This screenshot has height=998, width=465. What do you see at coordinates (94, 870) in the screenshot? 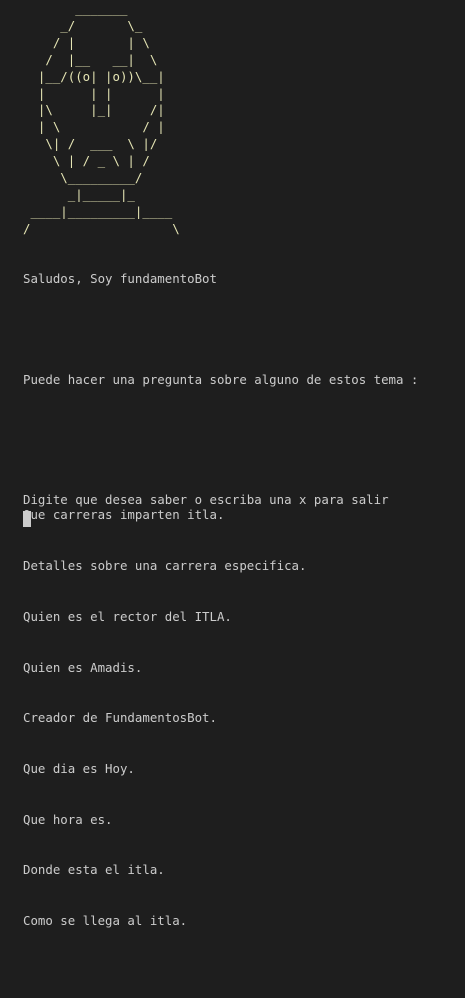
I see `topic-item: Donde esta el itla.` at bounding box center [94, 870].